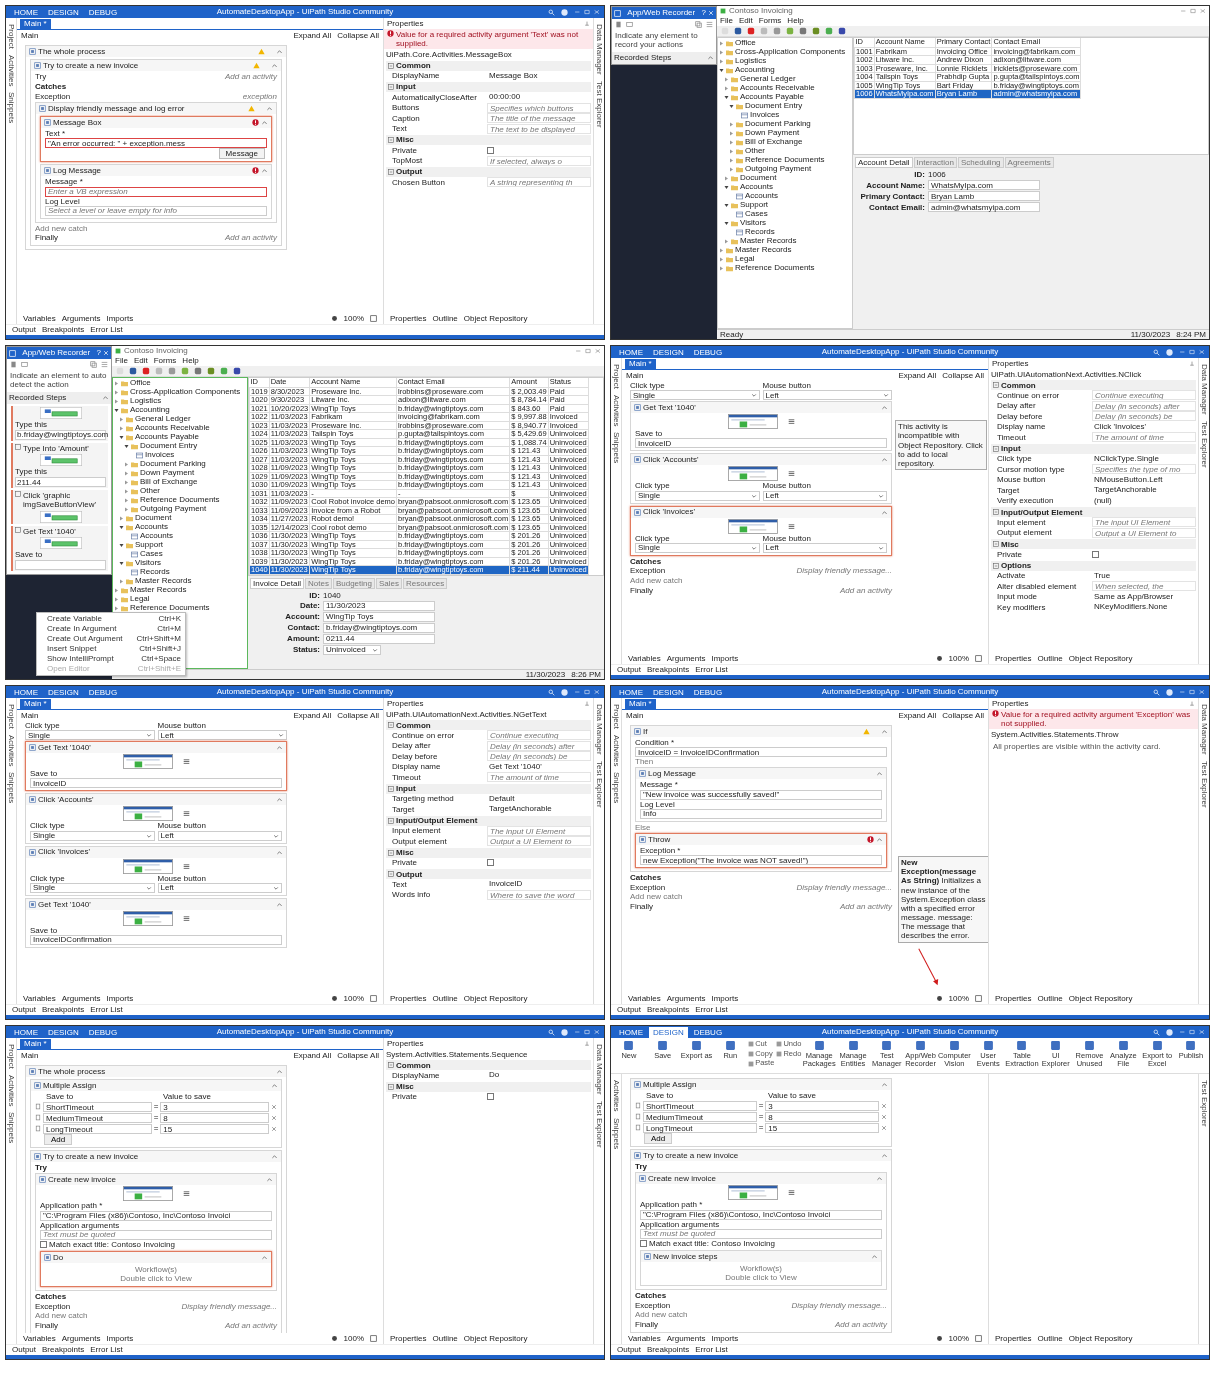 This screenshot has height=1373, width=1215. I want to click on designer-tab: Arguments, so click(686, 1338).